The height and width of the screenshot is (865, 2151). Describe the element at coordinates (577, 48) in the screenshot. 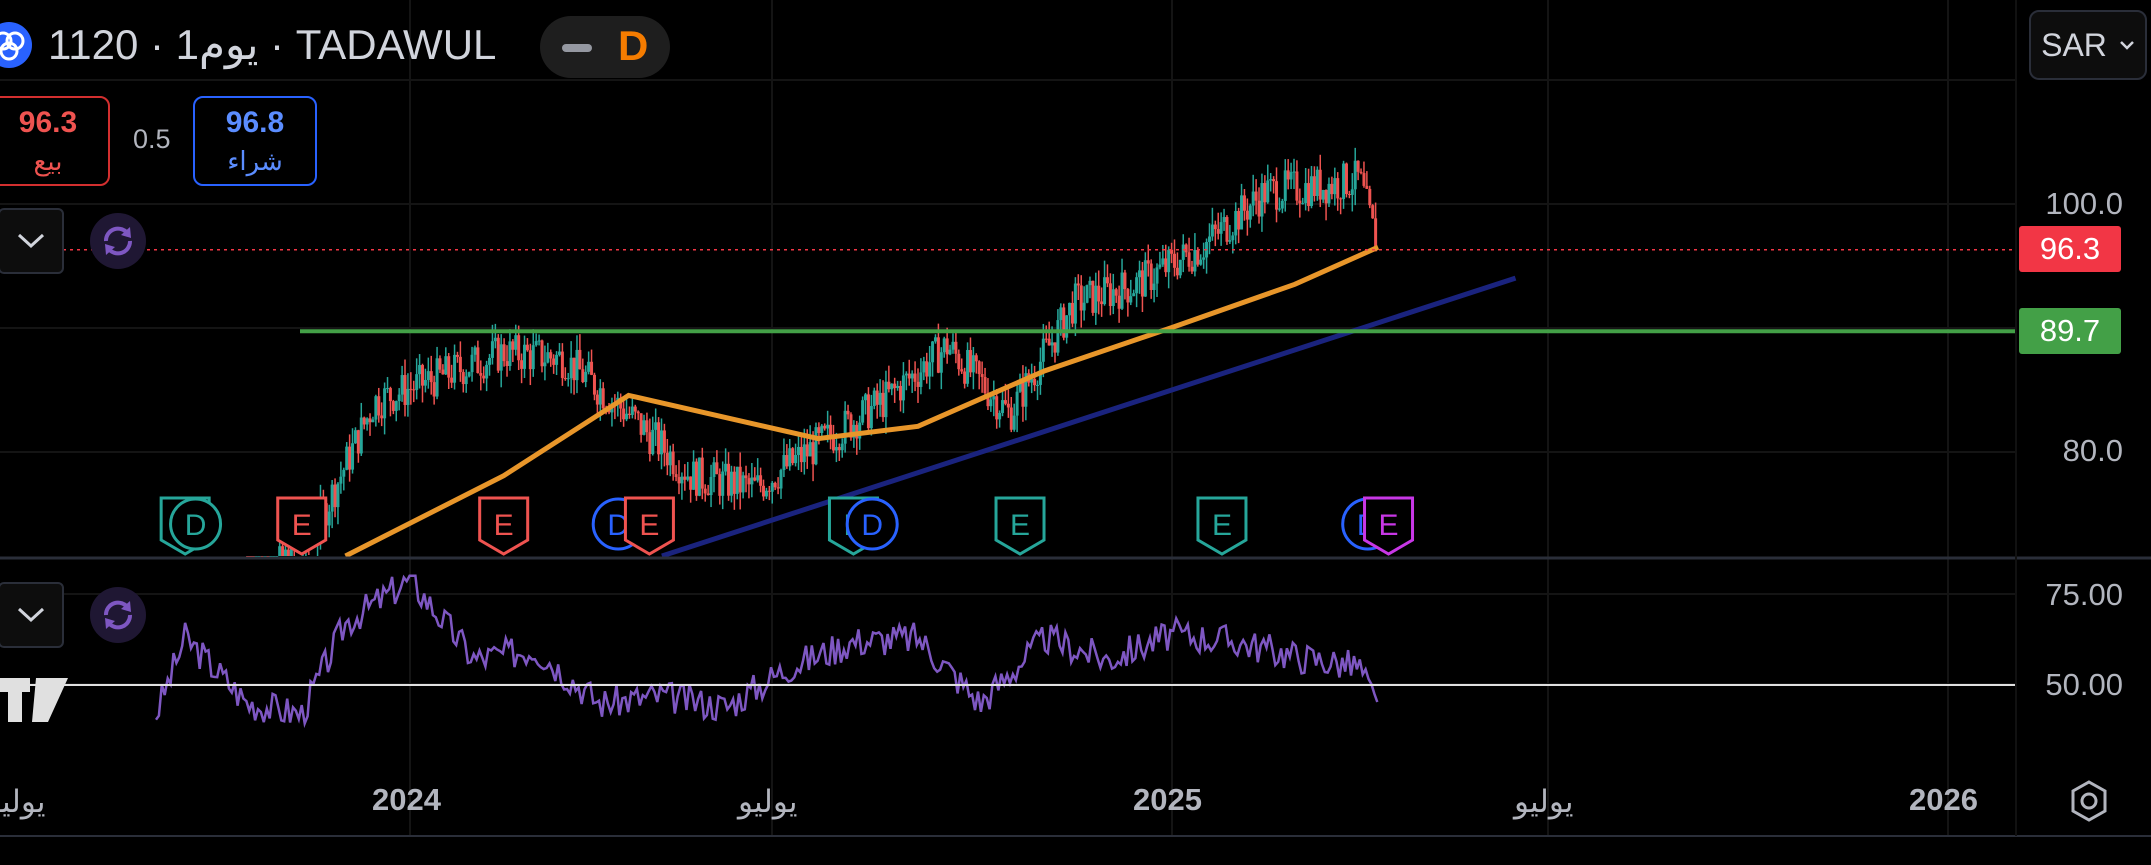

I see `minus-icon` at that location.